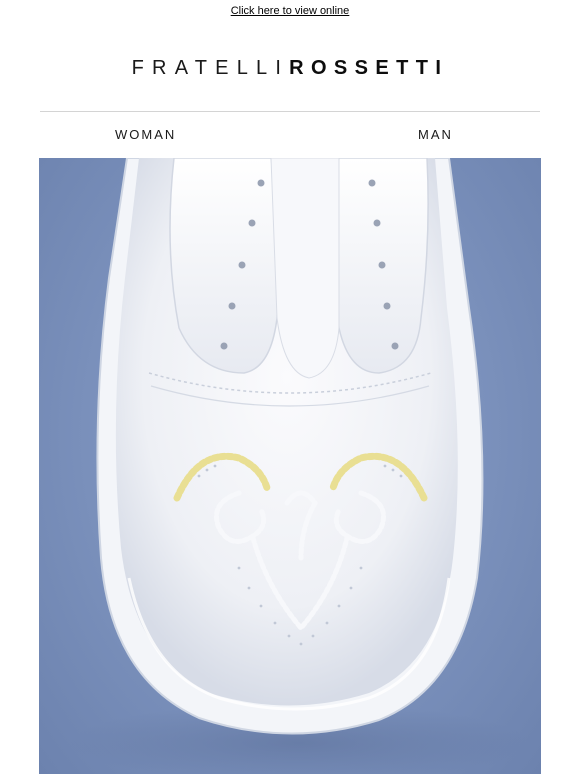  What do you see at coordinates (290, 111) in the screenshot?
I see `header-divider` at bounding box center [290, 111].